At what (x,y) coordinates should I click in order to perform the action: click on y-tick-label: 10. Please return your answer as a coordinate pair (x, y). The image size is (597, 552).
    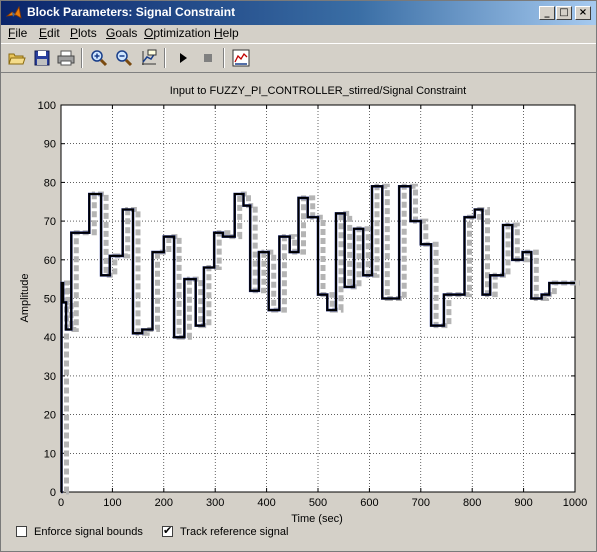
    Looking at the image, I should click on (50, 454).